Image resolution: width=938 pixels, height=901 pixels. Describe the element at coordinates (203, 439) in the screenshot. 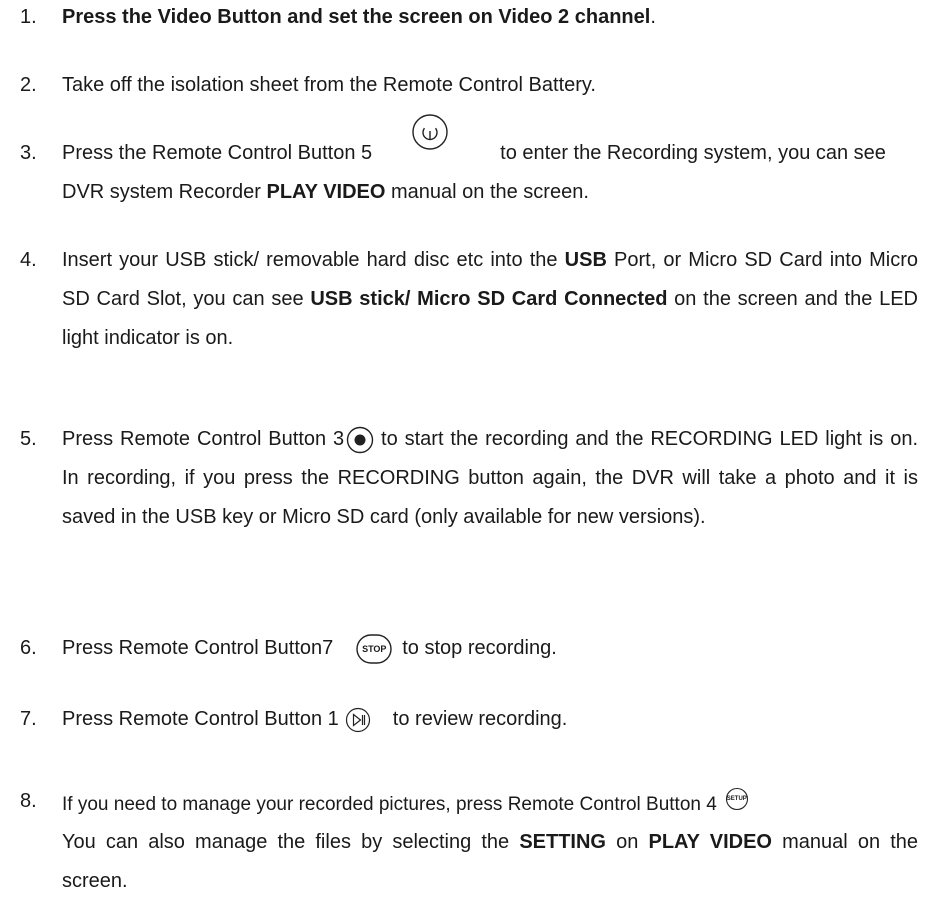

I see `step-text: Press Remote Control Button 3` at that location.